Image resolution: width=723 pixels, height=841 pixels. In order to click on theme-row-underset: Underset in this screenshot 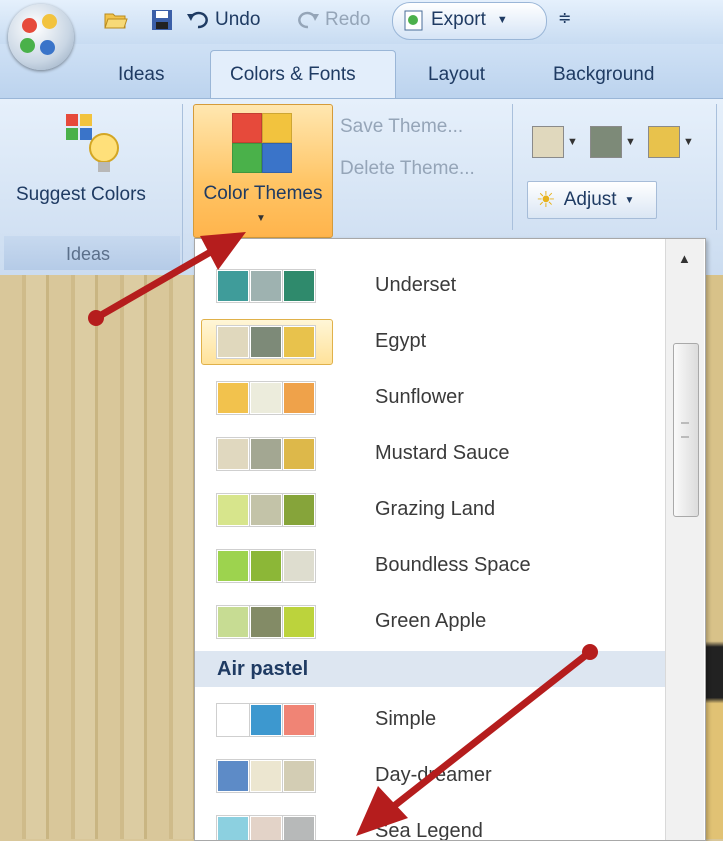, I will do `click(429, 285)`.